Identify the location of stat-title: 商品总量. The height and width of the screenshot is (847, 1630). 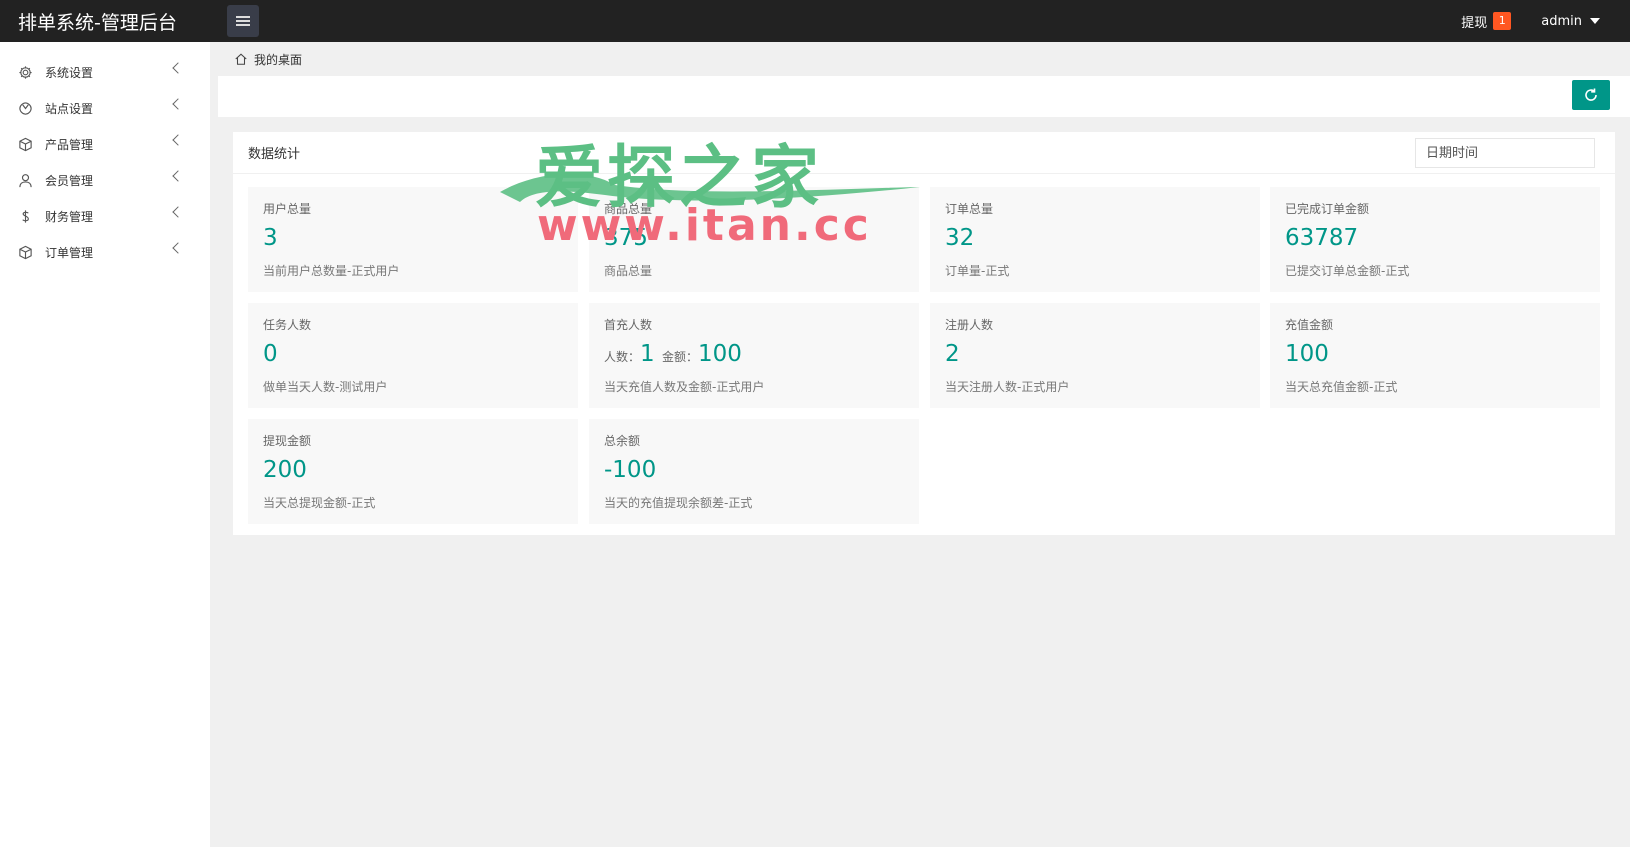
(628, 209).